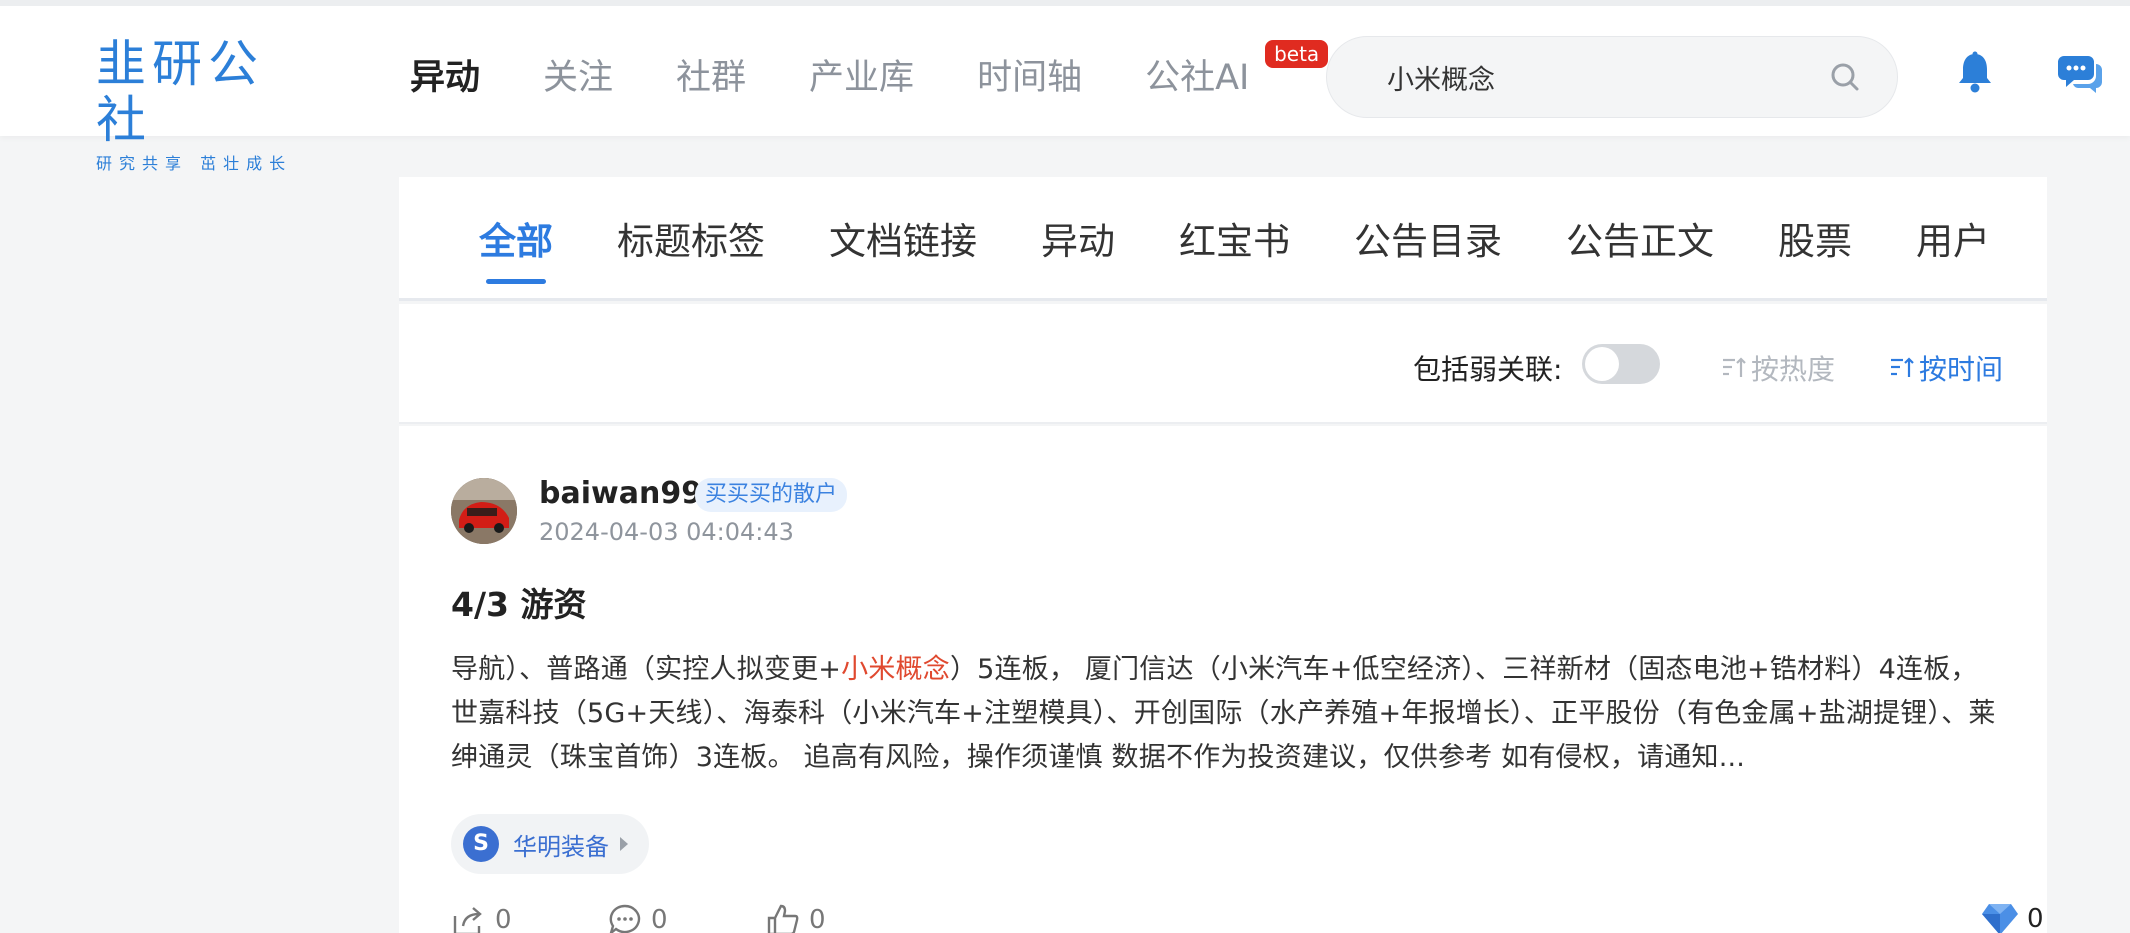 This screenshot has height=933, width=2130. What do you see at coordinates (194, 163) in the screenshot?
I see `logo-slogan: 研究共享 茁壮成长` at bounding box center [194, 163].